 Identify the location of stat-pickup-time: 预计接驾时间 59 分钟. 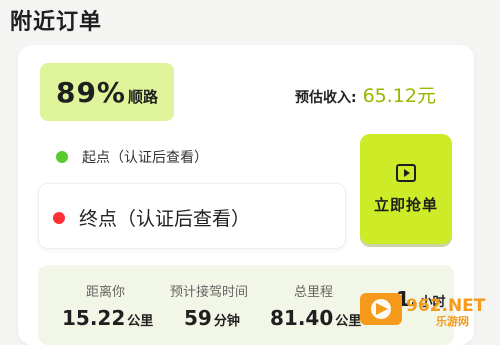
(209, 305).